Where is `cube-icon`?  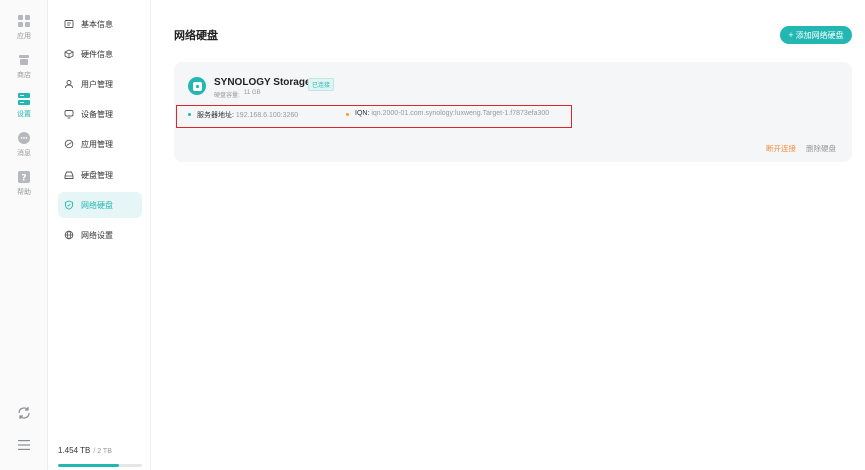 cube-icon is located at coordinates (69, 54).